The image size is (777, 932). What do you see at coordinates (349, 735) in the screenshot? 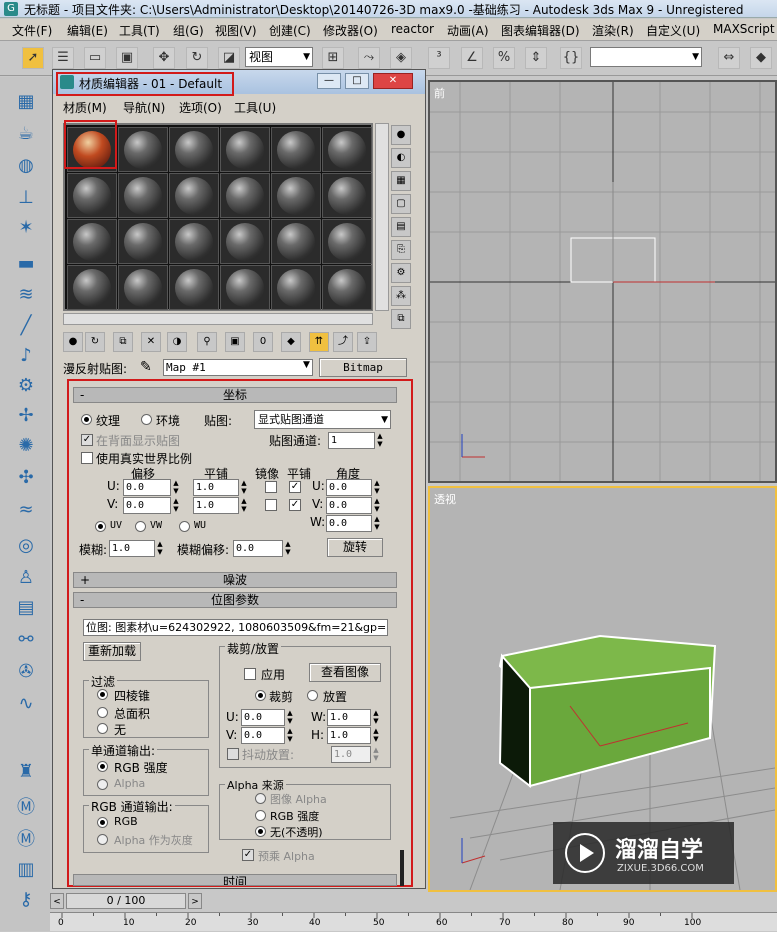
I see `crop-h-field: 1.0` at bounding box center [349, 735].